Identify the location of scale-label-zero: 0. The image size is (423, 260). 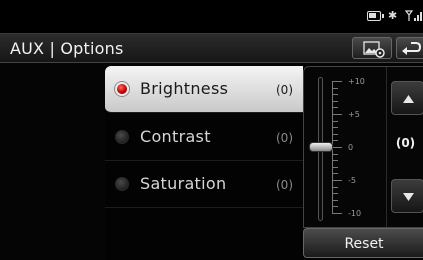
(351, 147).